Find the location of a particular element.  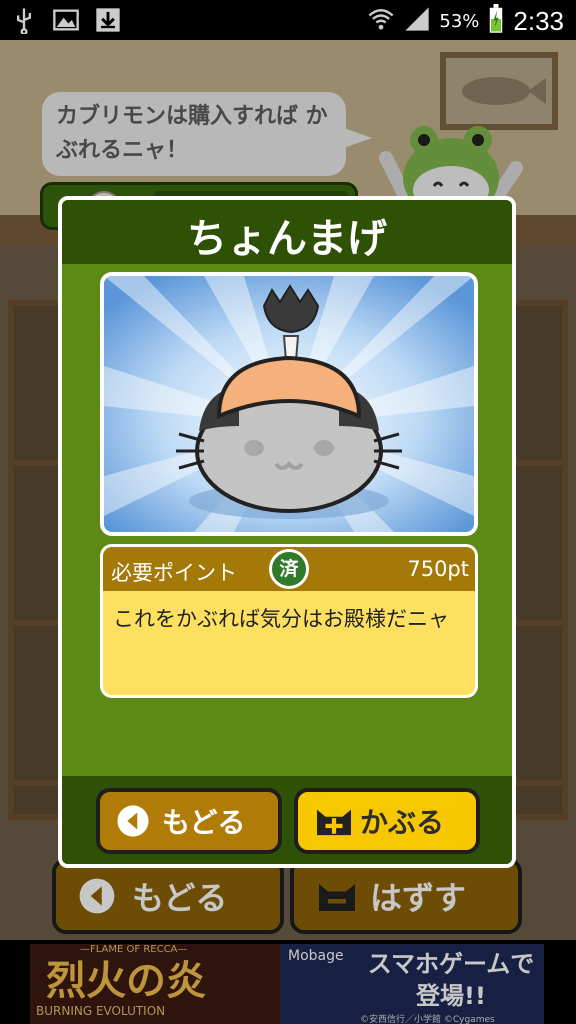

required-points-value: 750pt is located at coordinates (438, 569).